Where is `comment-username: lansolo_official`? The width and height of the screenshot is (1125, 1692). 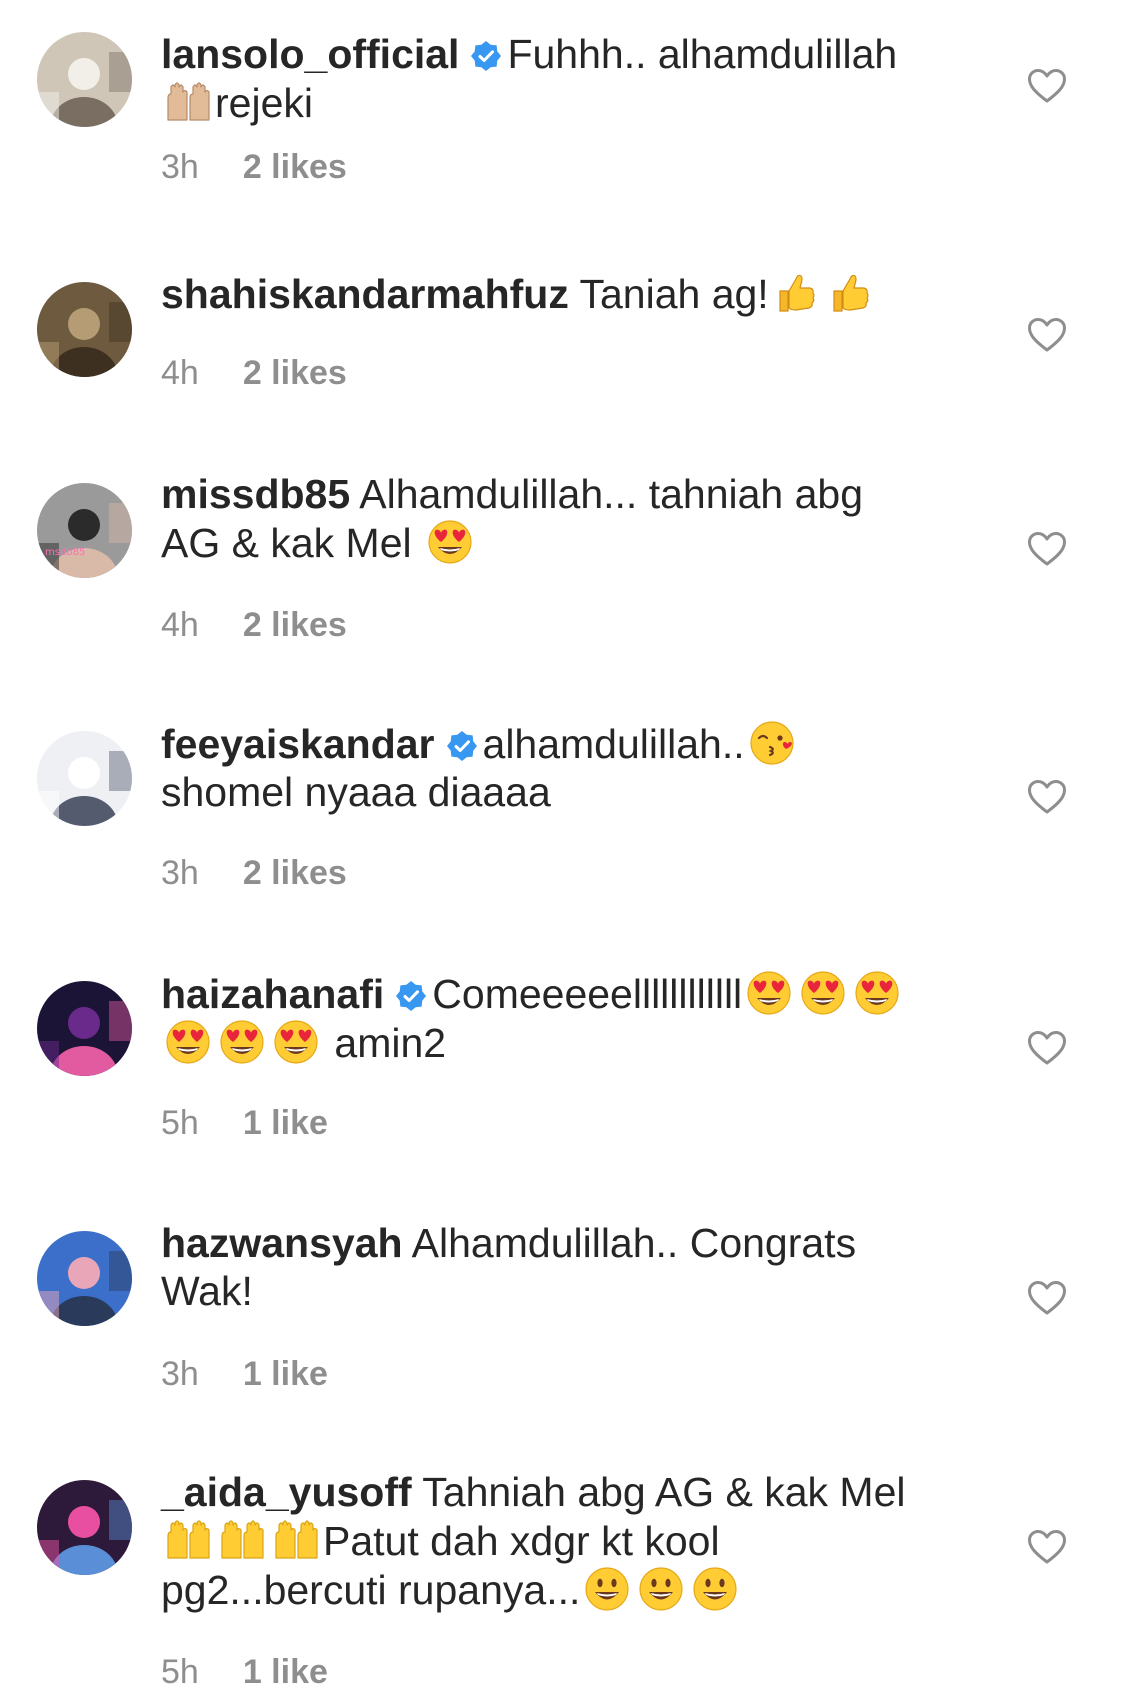
comment-username: lansolo_official is located at coordinates (310, 54).